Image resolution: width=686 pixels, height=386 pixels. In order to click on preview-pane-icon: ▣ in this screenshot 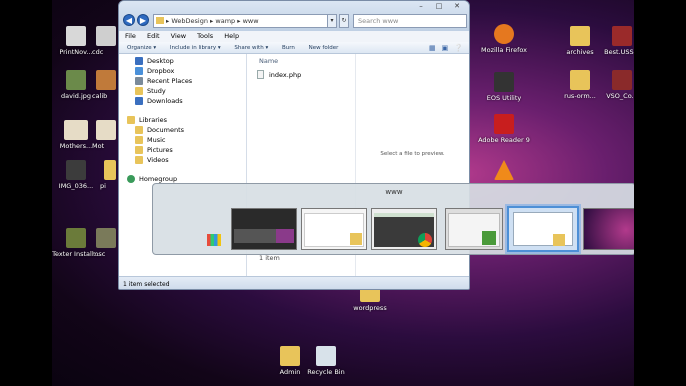, I will do `click(445, 48)`.